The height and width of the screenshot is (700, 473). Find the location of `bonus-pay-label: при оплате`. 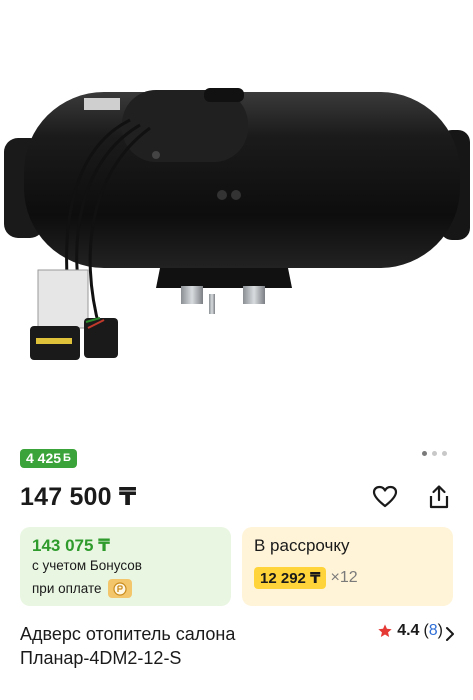

bonus-pay-label: при оплате is located at coordinates (67, 588).